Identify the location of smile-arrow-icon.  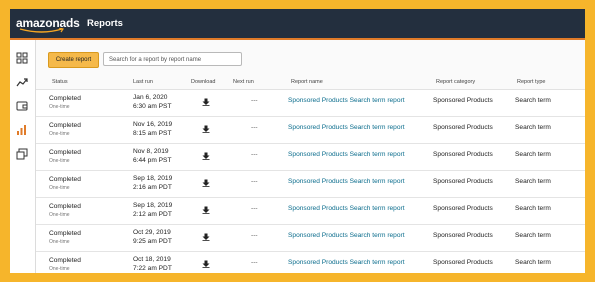
(41, 30).